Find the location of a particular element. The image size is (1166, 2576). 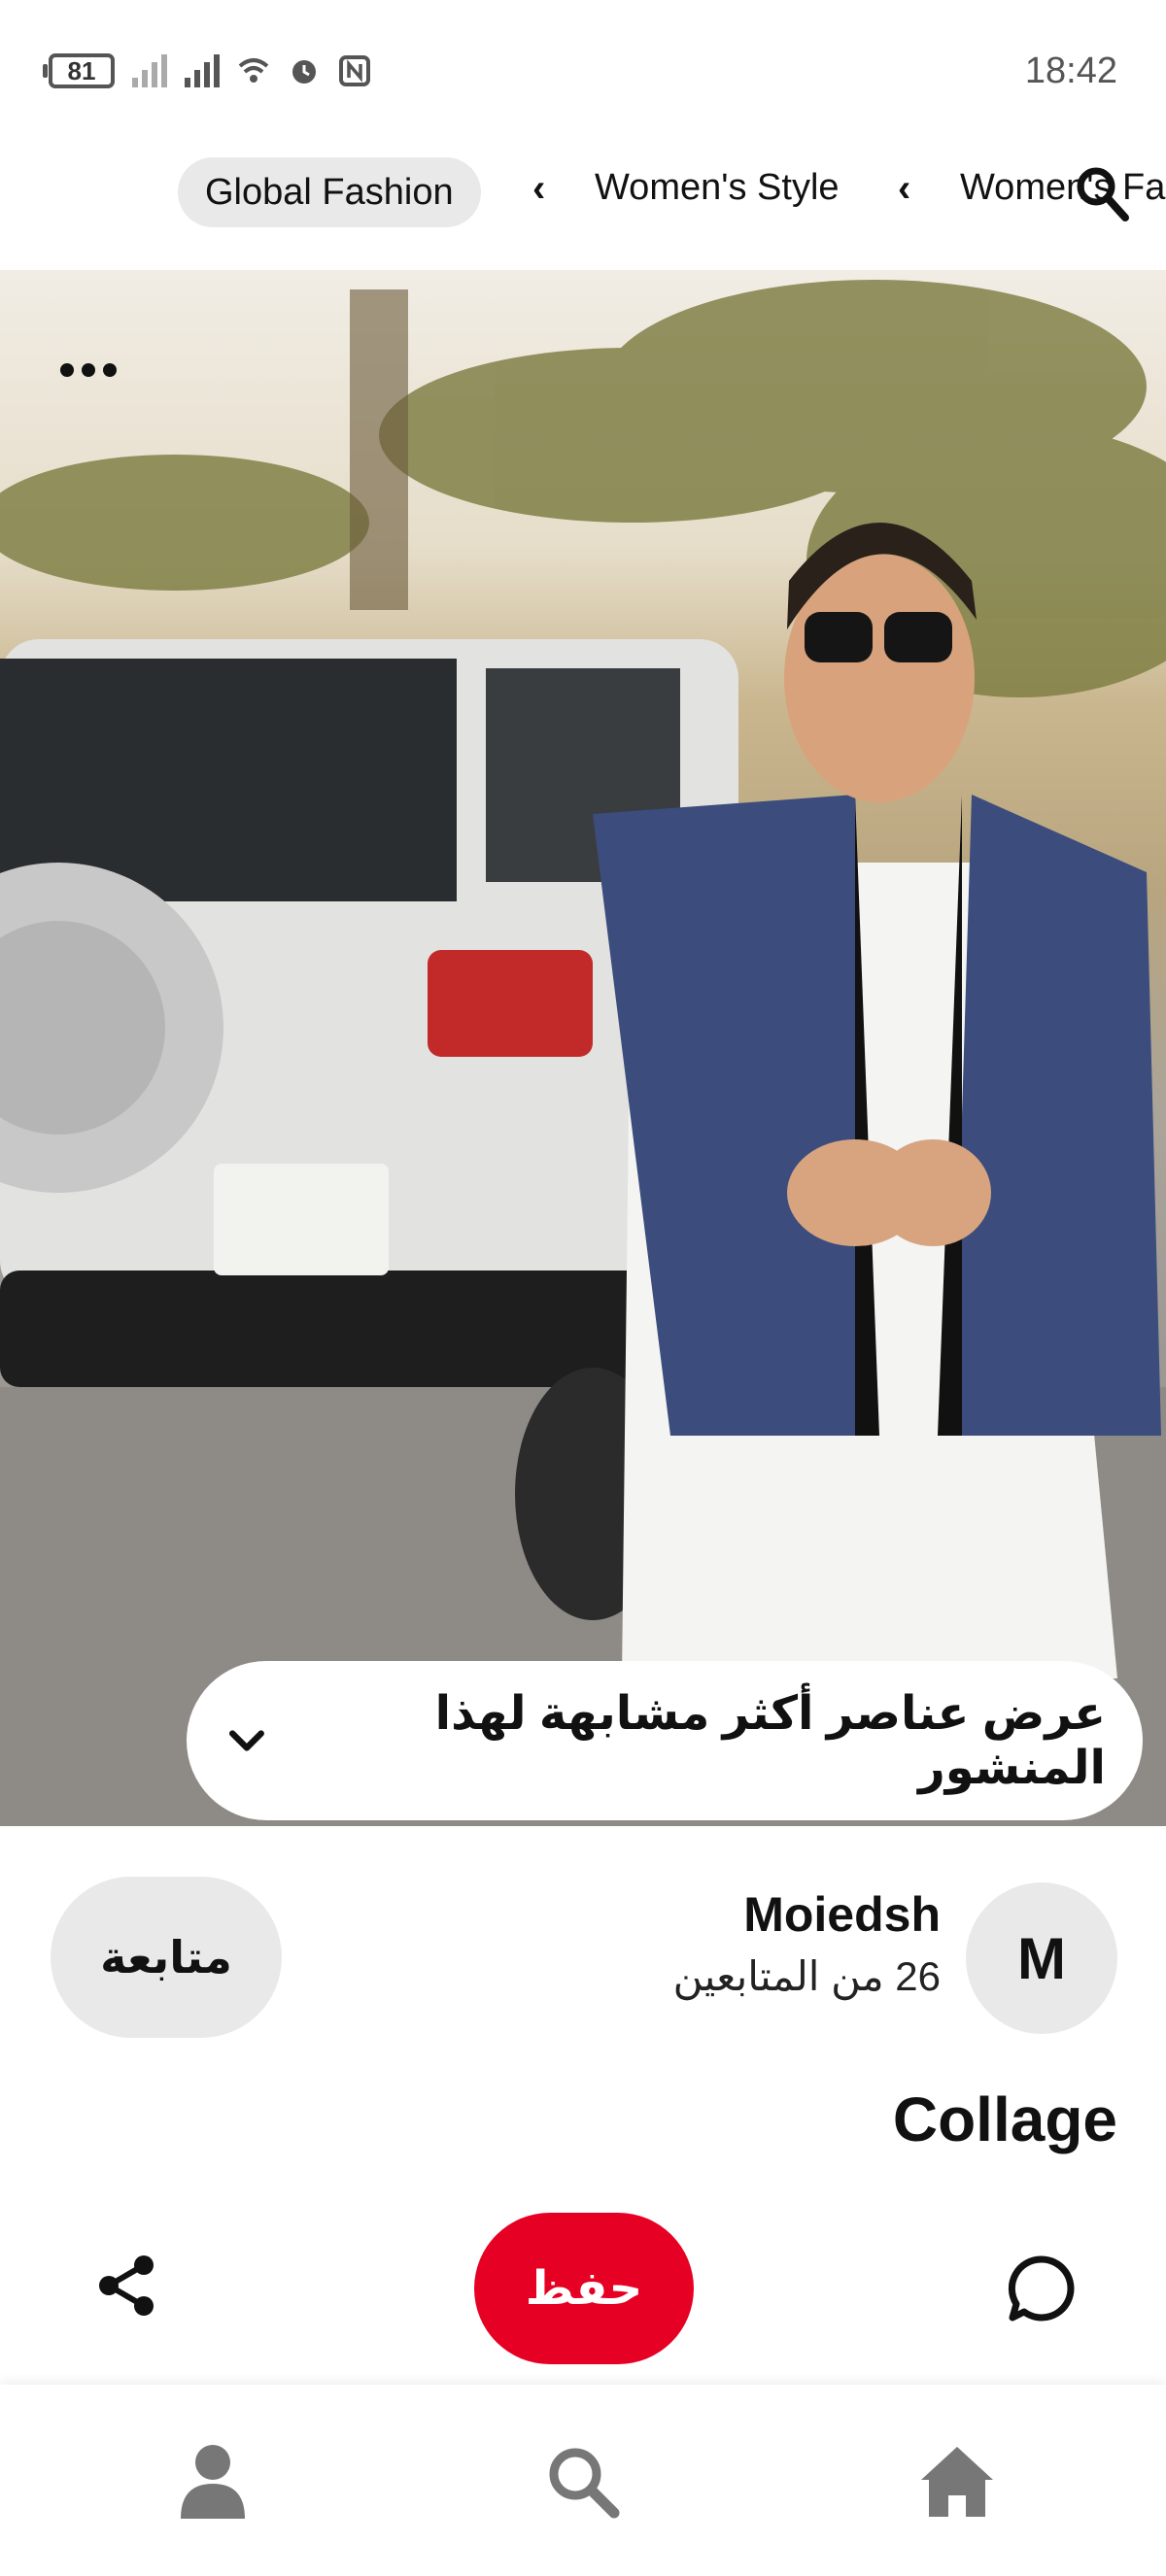

breadcrumb-item: Women's Style is located at coordinates (717, 188).